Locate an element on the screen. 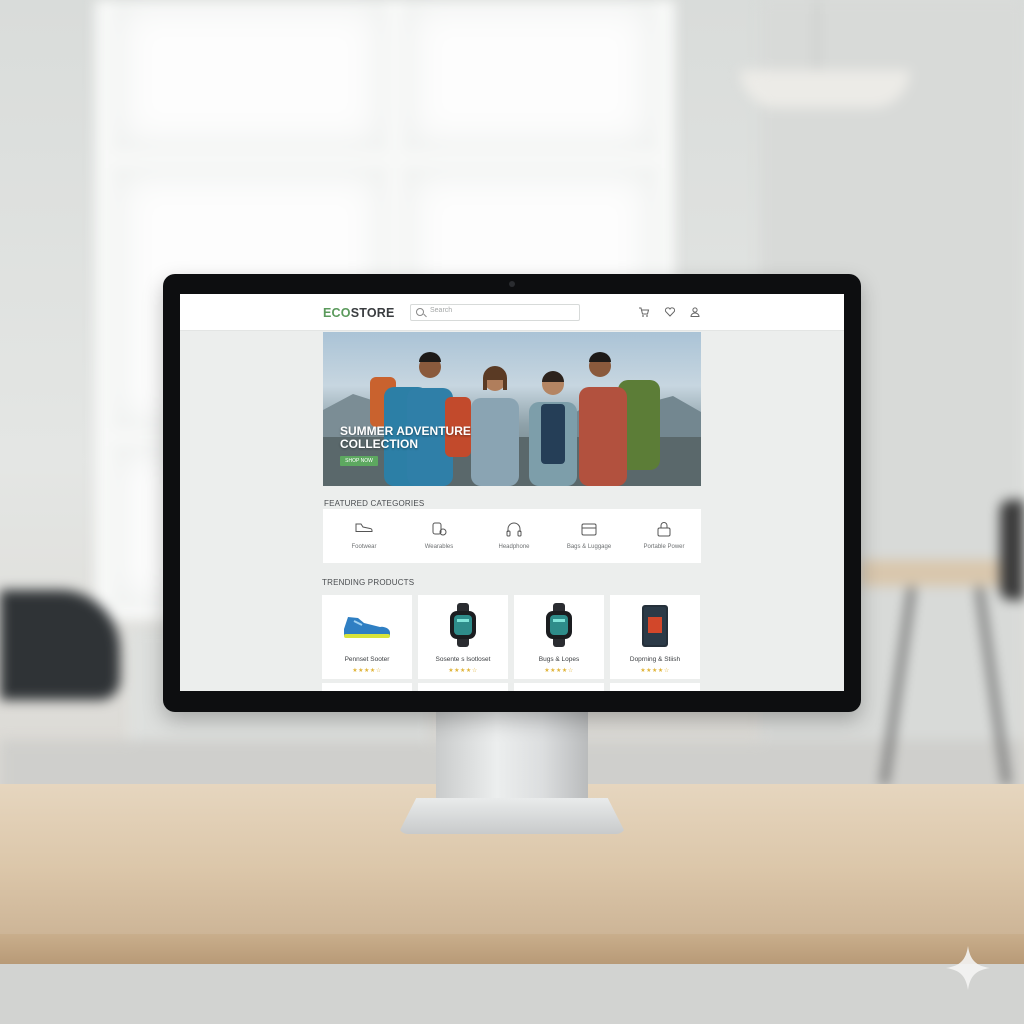 The height and width of the screenshot is (1024, 1024). product-card: Pennset Sooter ★★★★☆ is located at coordinates (367, 637).